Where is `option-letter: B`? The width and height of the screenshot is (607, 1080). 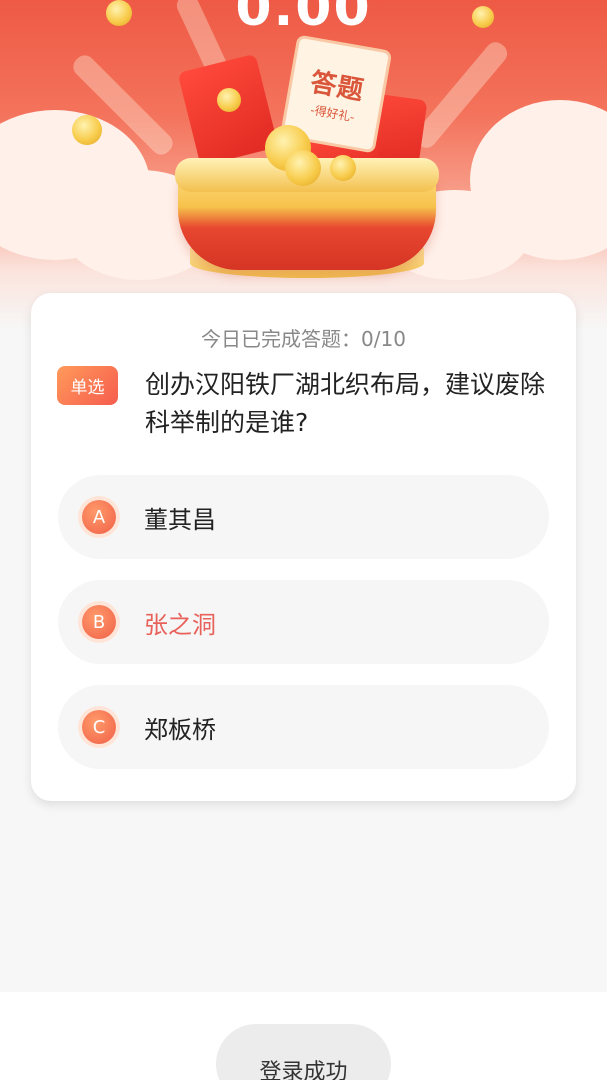
option-letter: B is located at coordinates (99, 622).